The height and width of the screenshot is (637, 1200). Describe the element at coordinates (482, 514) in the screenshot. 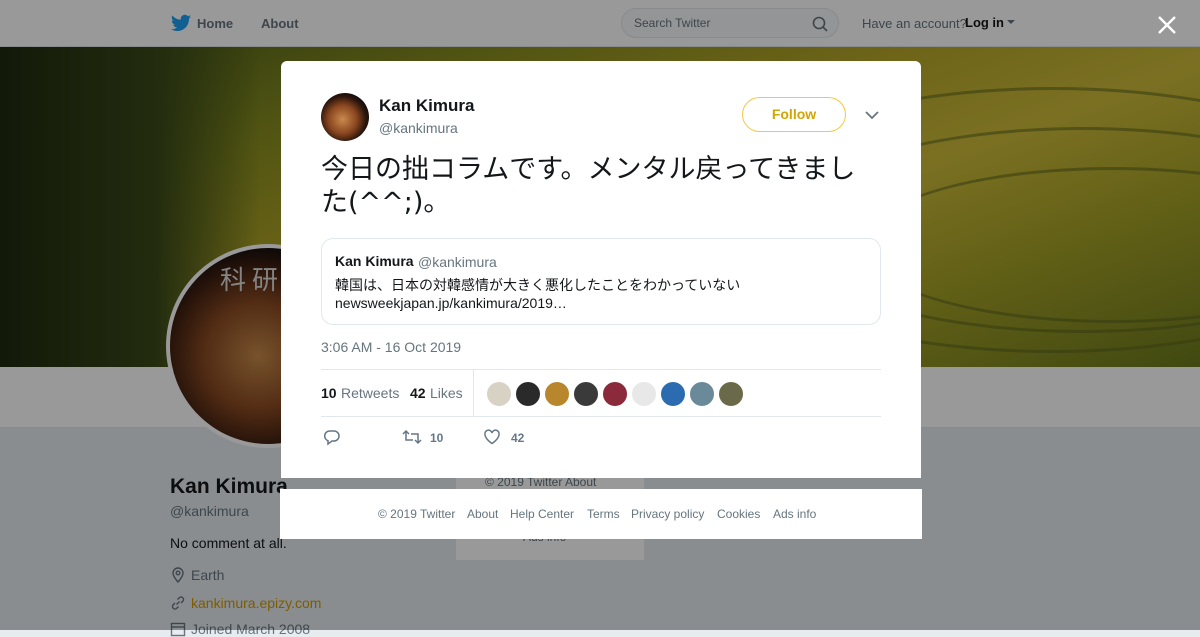

I see `footer-about: About` at that location.